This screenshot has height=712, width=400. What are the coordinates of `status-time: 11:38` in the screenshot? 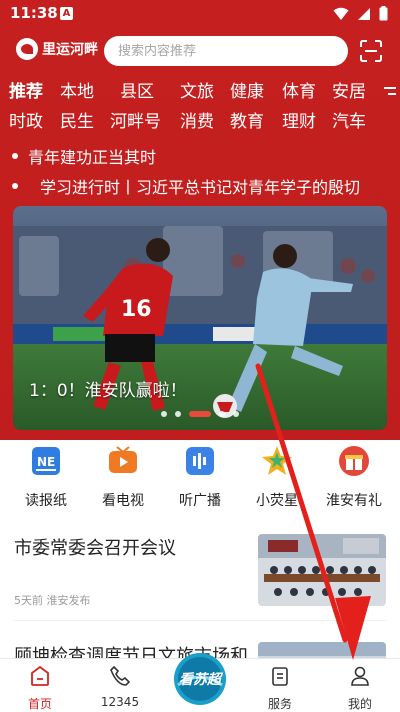 It's located at (34, 13).